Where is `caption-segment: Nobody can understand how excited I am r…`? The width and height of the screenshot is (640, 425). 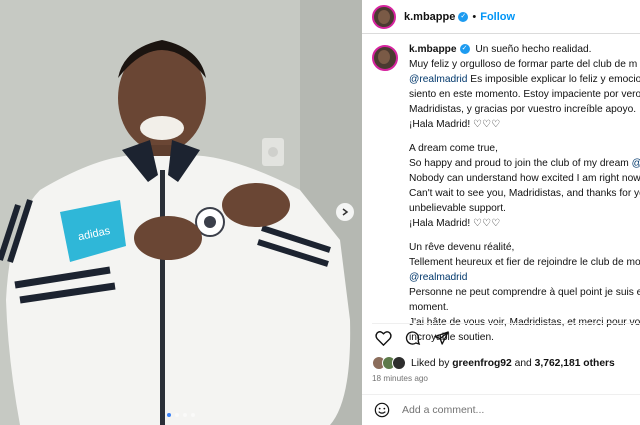
caption-segment: Nobody can understand how excited I am r… is located at coordinates (524, 178).